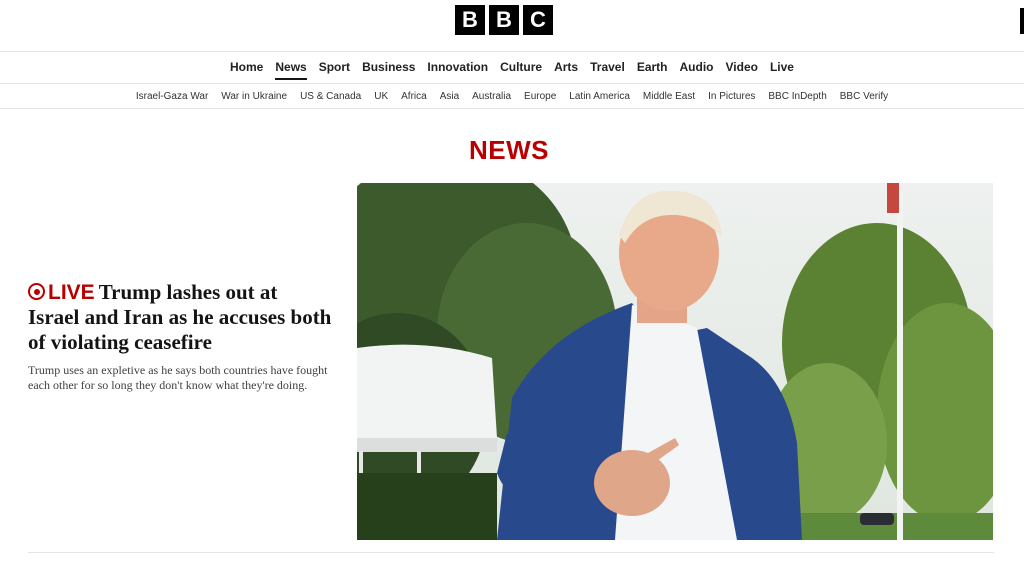 This screenshot has width=1024, height=576. Describe the element at coordinates (511, 552) in the screenshot. I see `divider` at that location.